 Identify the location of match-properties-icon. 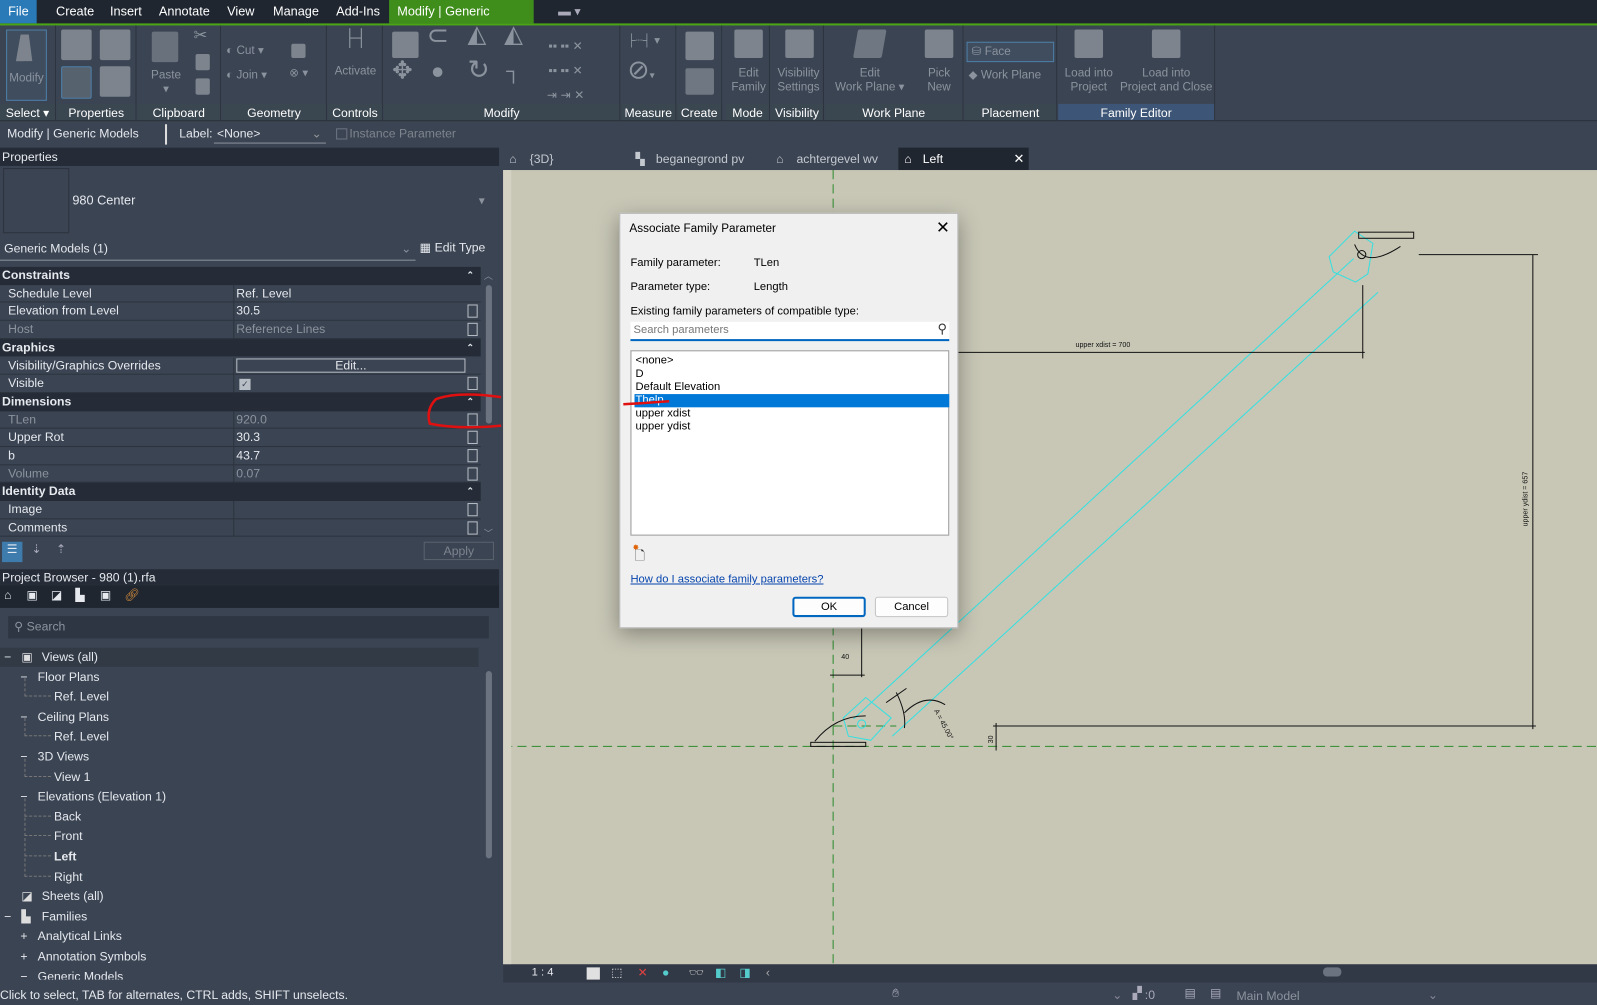
(202, 86).